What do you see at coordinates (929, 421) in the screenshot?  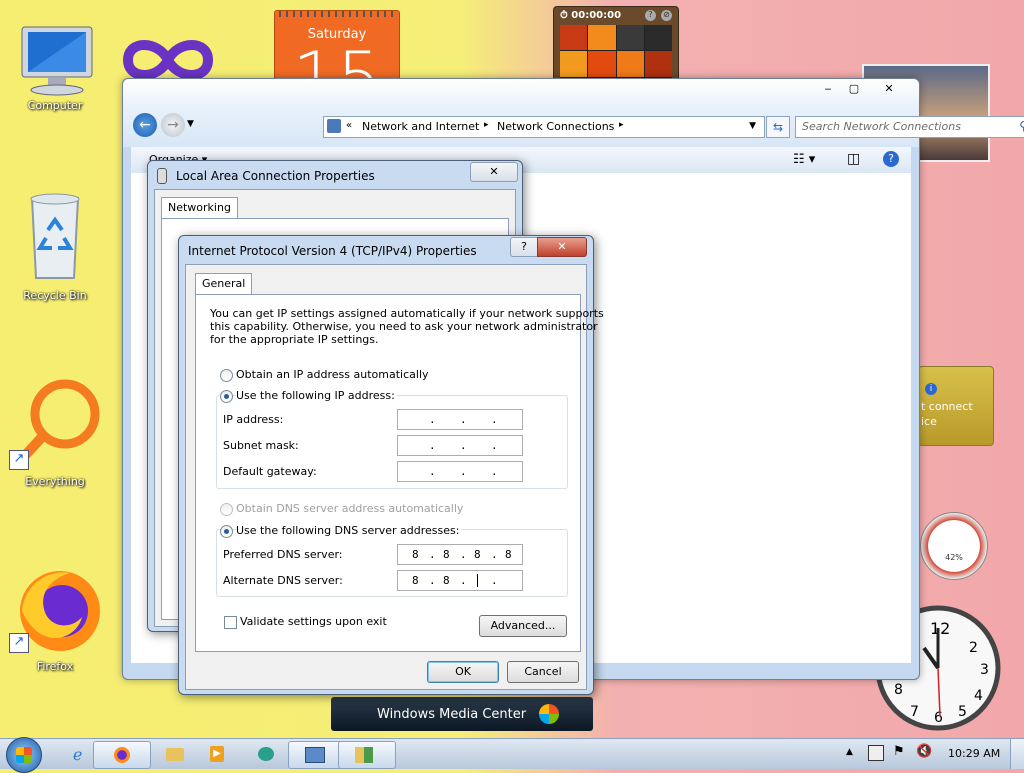 I see `network-gadget-line2: ice` at bounding box center [929, 421].